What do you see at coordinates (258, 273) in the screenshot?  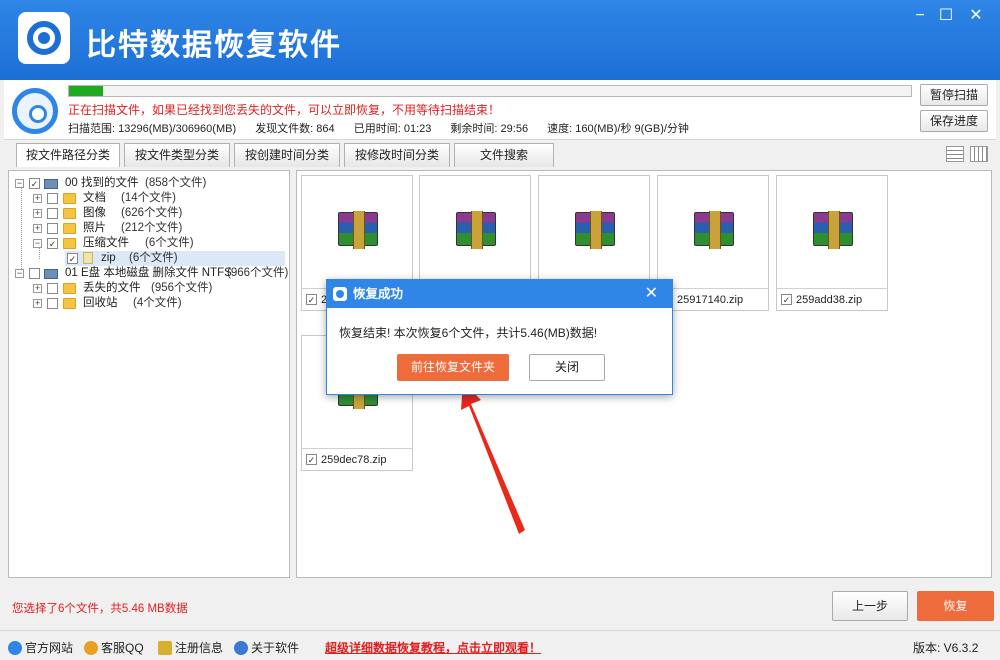 I see `tree-count: (966个文件)` at bounding box center [258, 273].